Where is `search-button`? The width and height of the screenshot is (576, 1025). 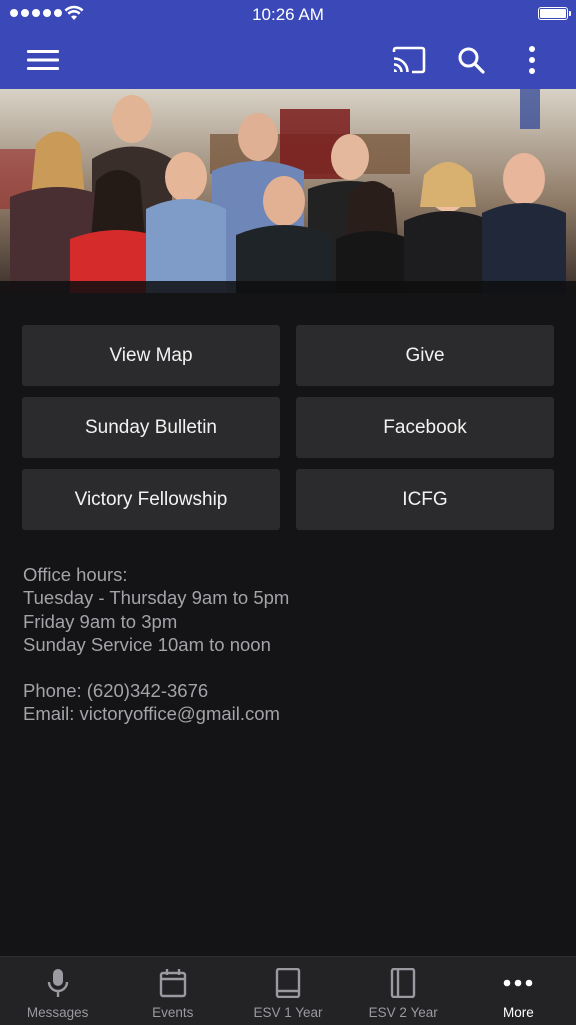 search-button is located at coordinates (471, 59).